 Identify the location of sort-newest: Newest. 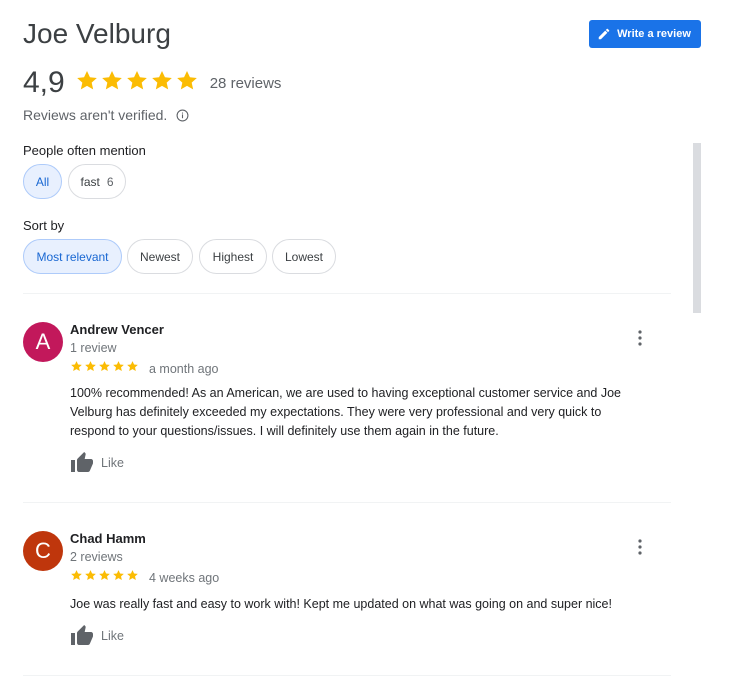
(160, 256).